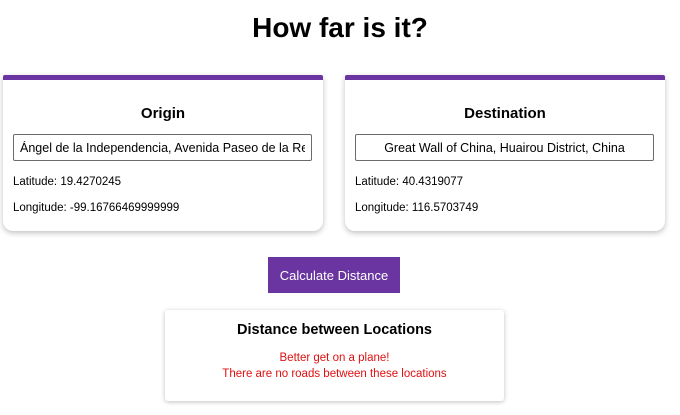 This screenshot has height=415, width=680. Describe the element at coordinates (162, 147) in the screenshot. I see `origin-input` at that location.